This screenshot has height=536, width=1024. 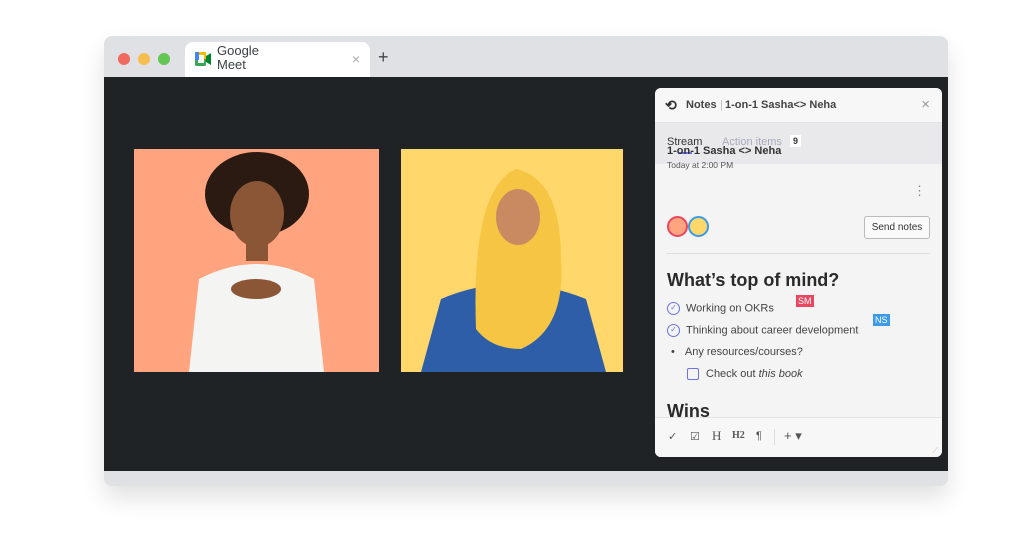 What do you see at coordinates (238, 57) in the screenshot?
I see `tab-title: Google Meet` at bounding box center [238, 57].